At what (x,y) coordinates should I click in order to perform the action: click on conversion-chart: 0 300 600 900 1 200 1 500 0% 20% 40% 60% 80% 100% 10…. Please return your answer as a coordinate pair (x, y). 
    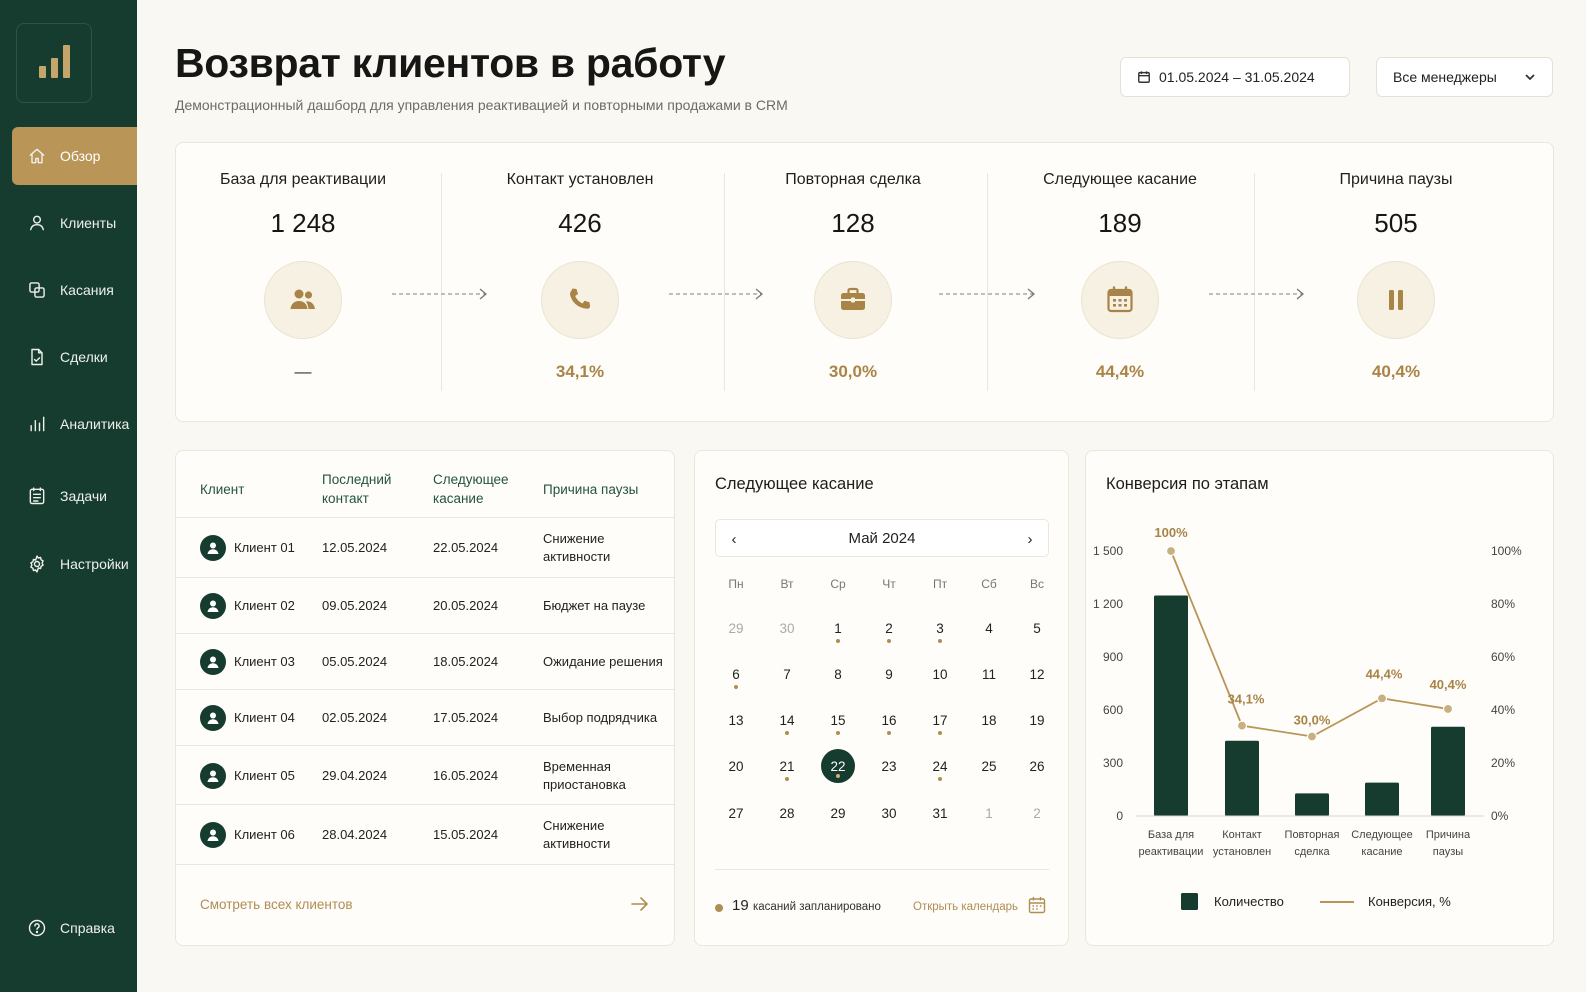
    Looking at the image, I should click on (1307, 717).